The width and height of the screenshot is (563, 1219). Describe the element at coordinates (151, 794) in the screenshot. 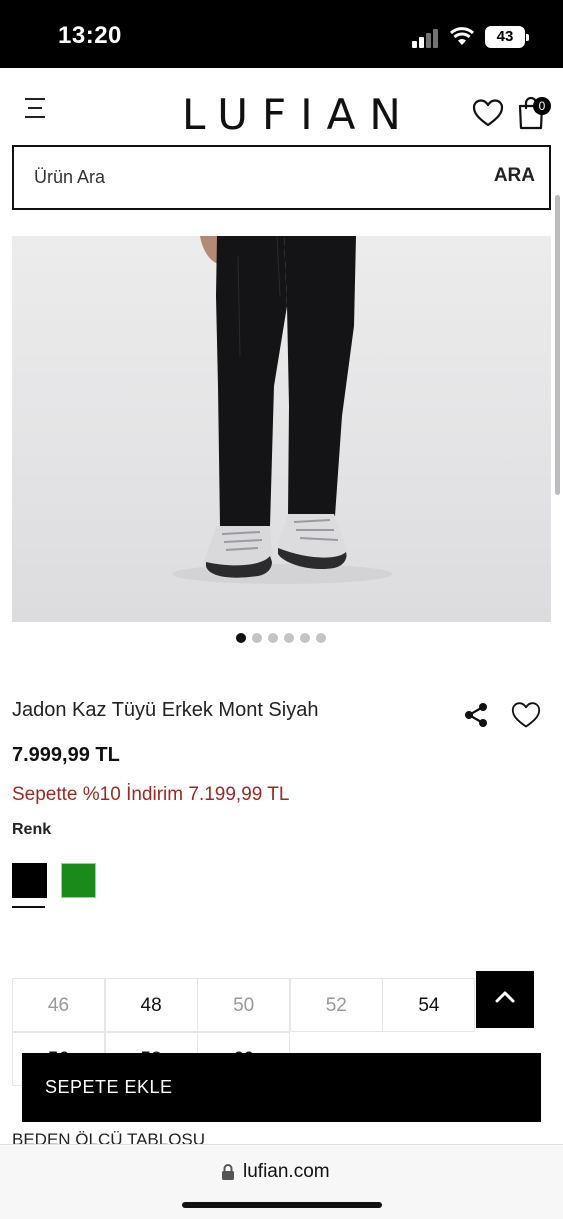

I see `cart-discount-text: Sepette %10 İndirim 7.199,99 TL` at that location.